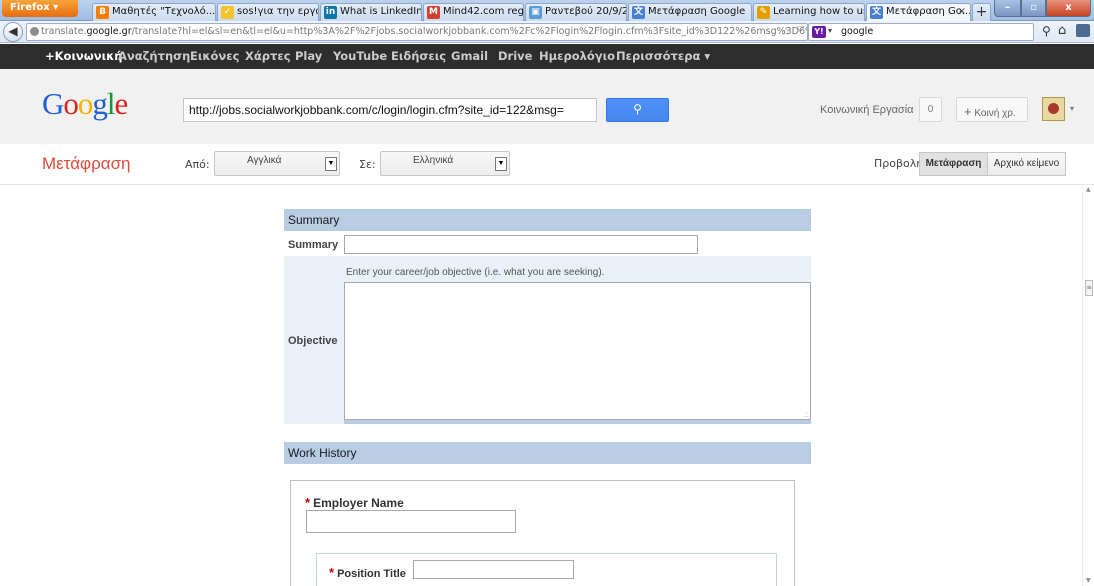 This screenshot has height=586, width=1094. What do you see at coordinates (99, 103) in the screenshot?
I see `logo-letter: g` at bounding box center [99, 103].